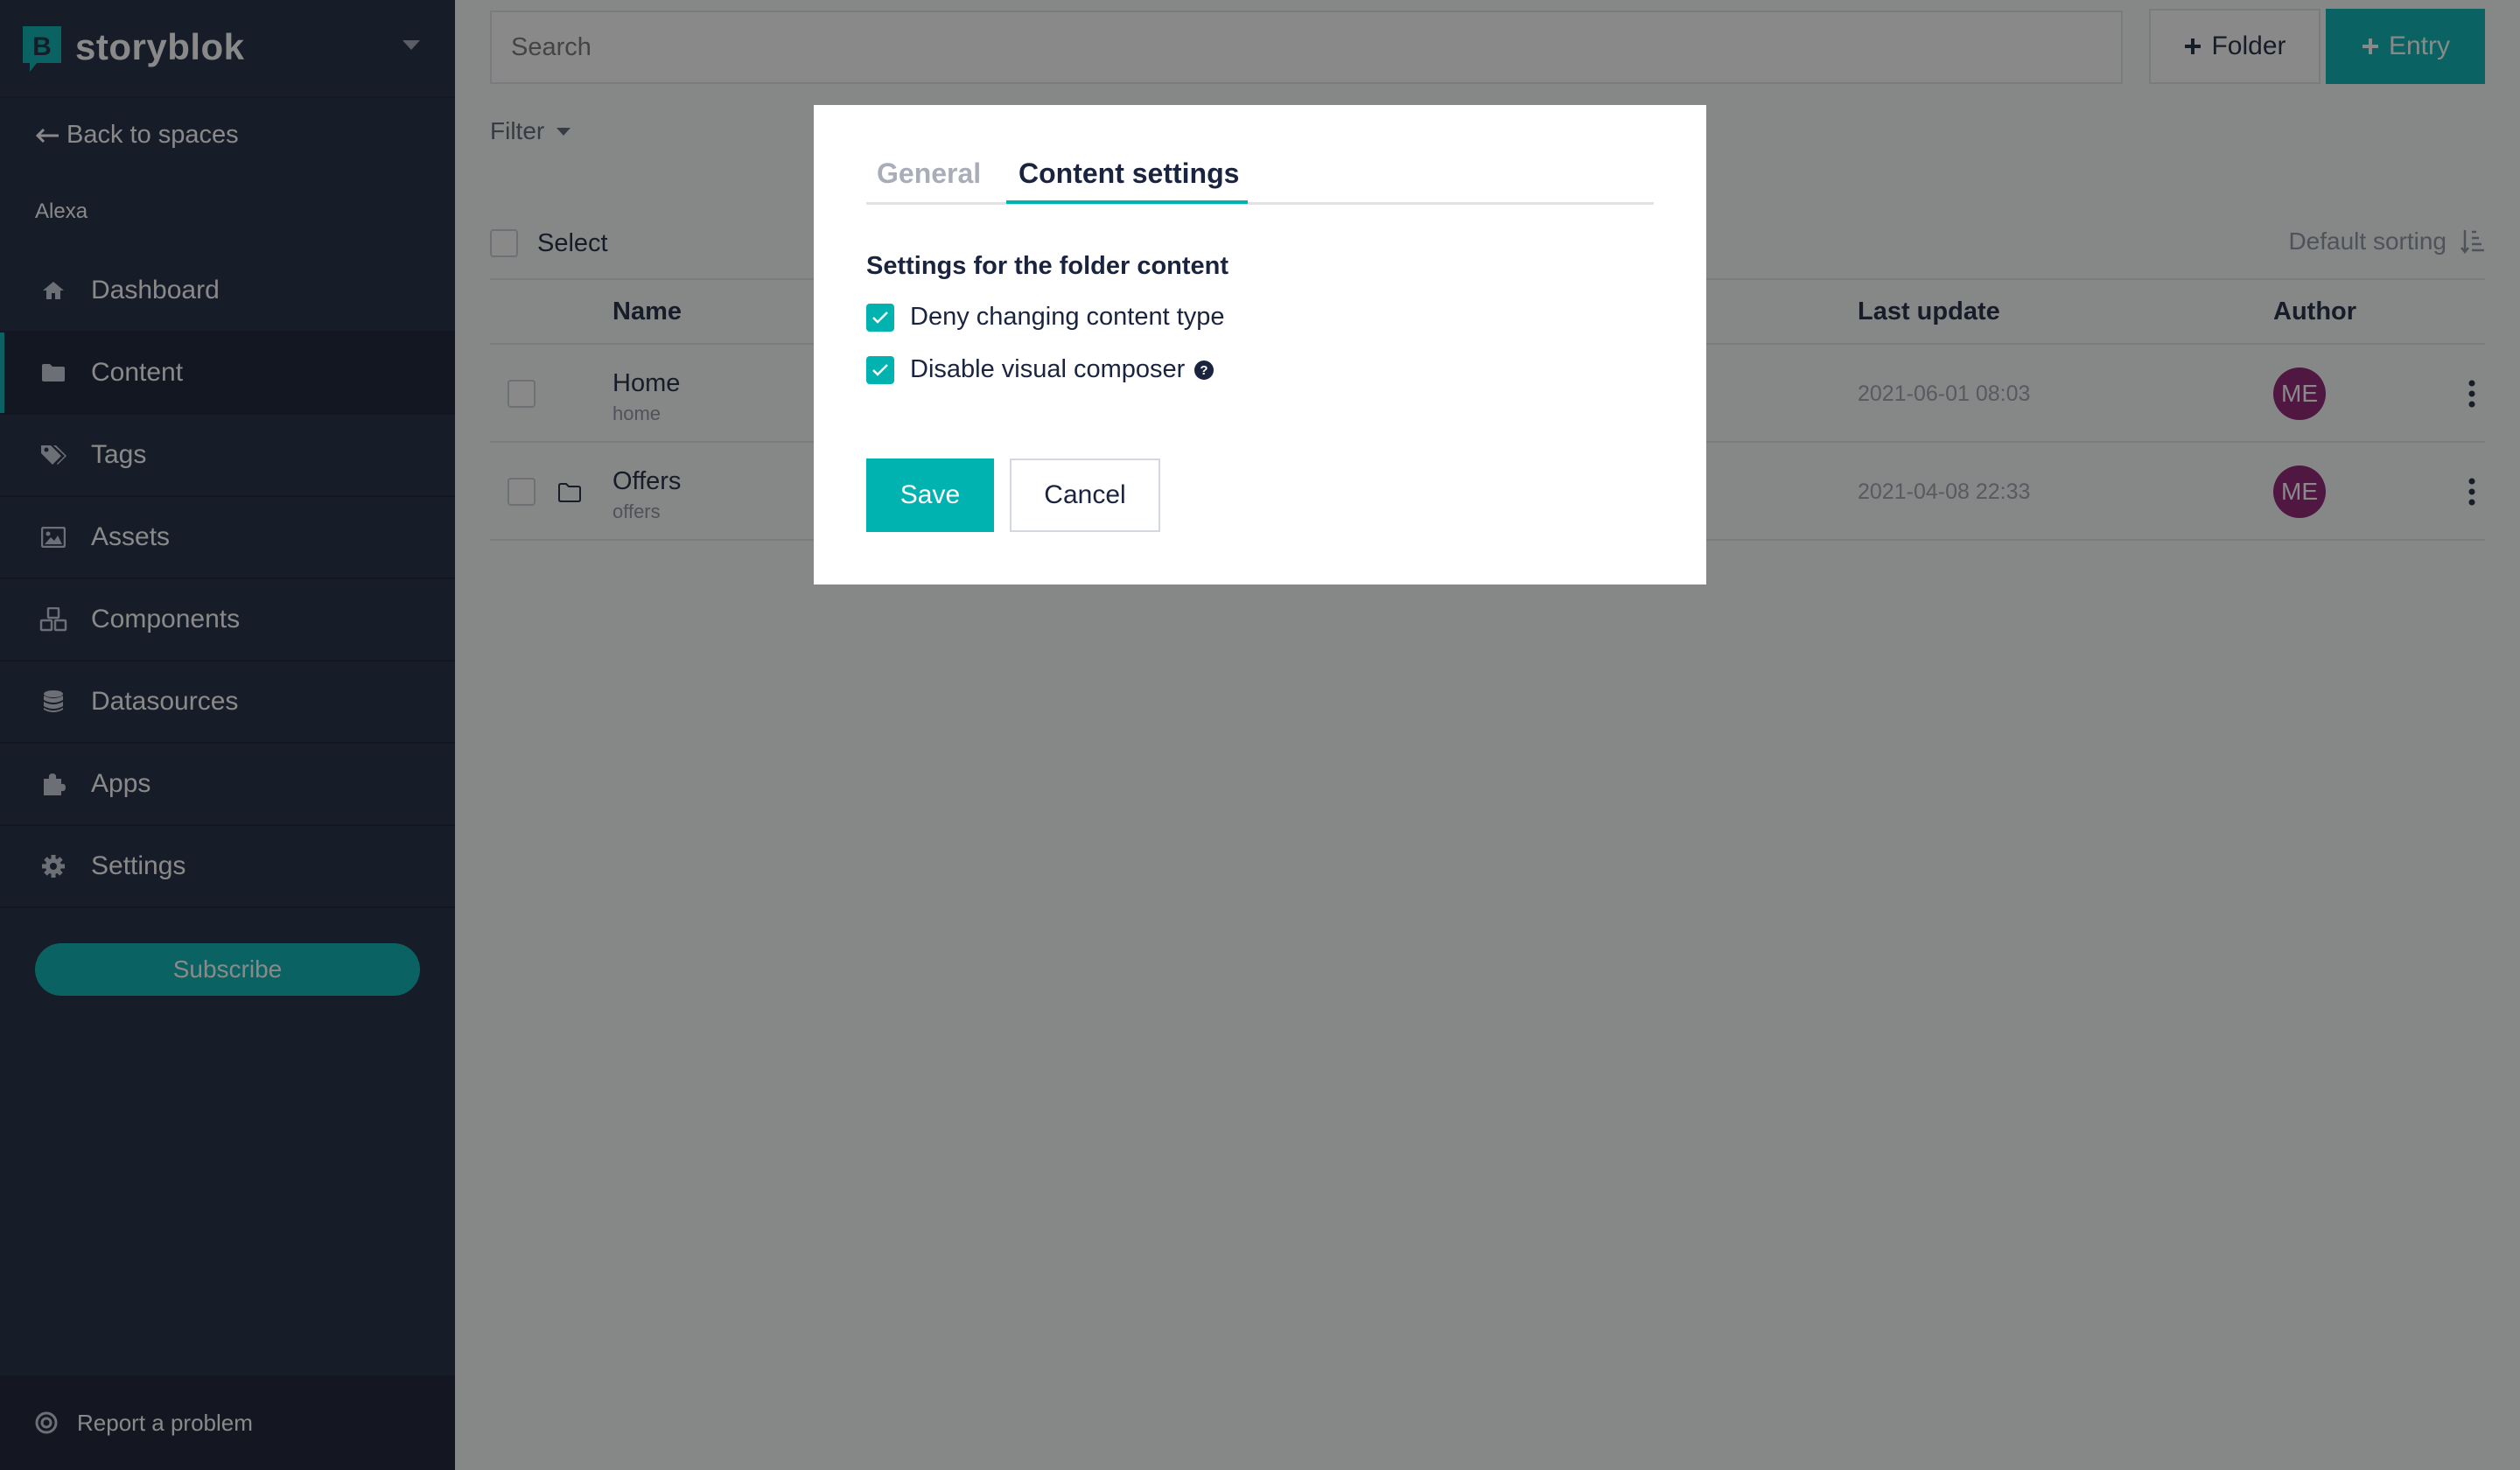  I want to click on help-icon: ?, so click(1204, 370).